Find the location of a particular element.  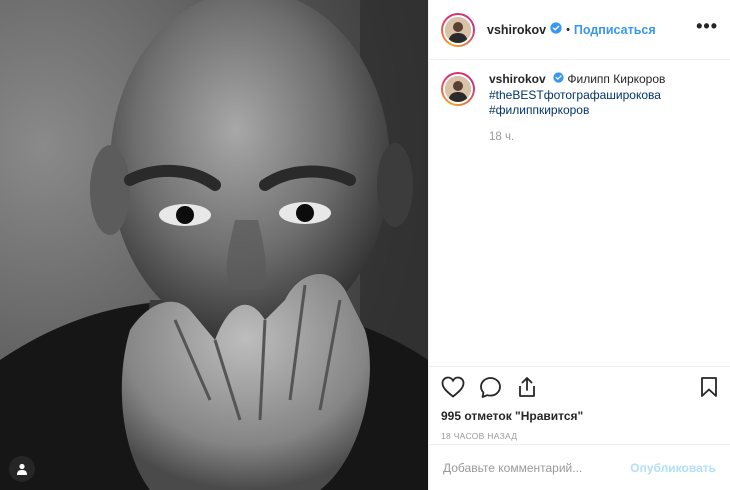

author-avatar is located at coordinates (458, 29).